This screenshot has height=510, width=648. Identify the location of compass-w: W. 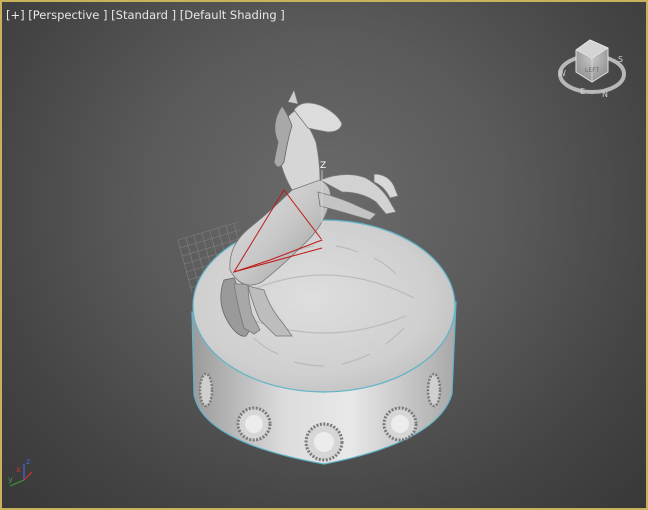
(562, 73).